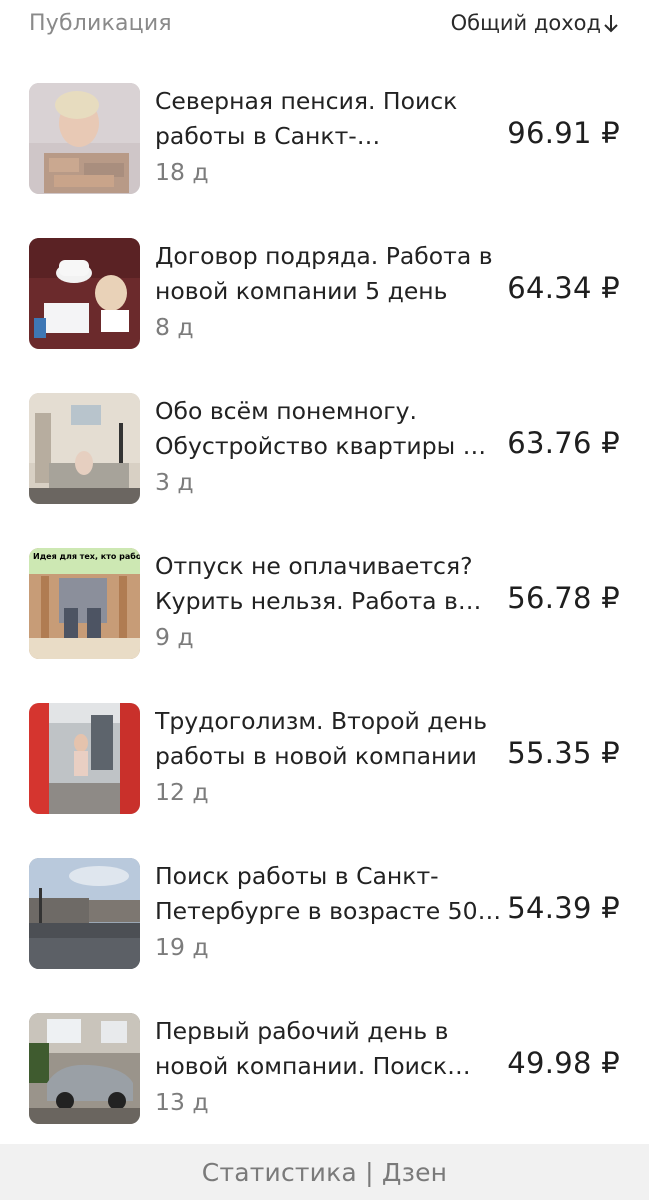  Describe the element at coordinates (174, 637) in the screenshot. I see `publication-age: 9 д` at that location.